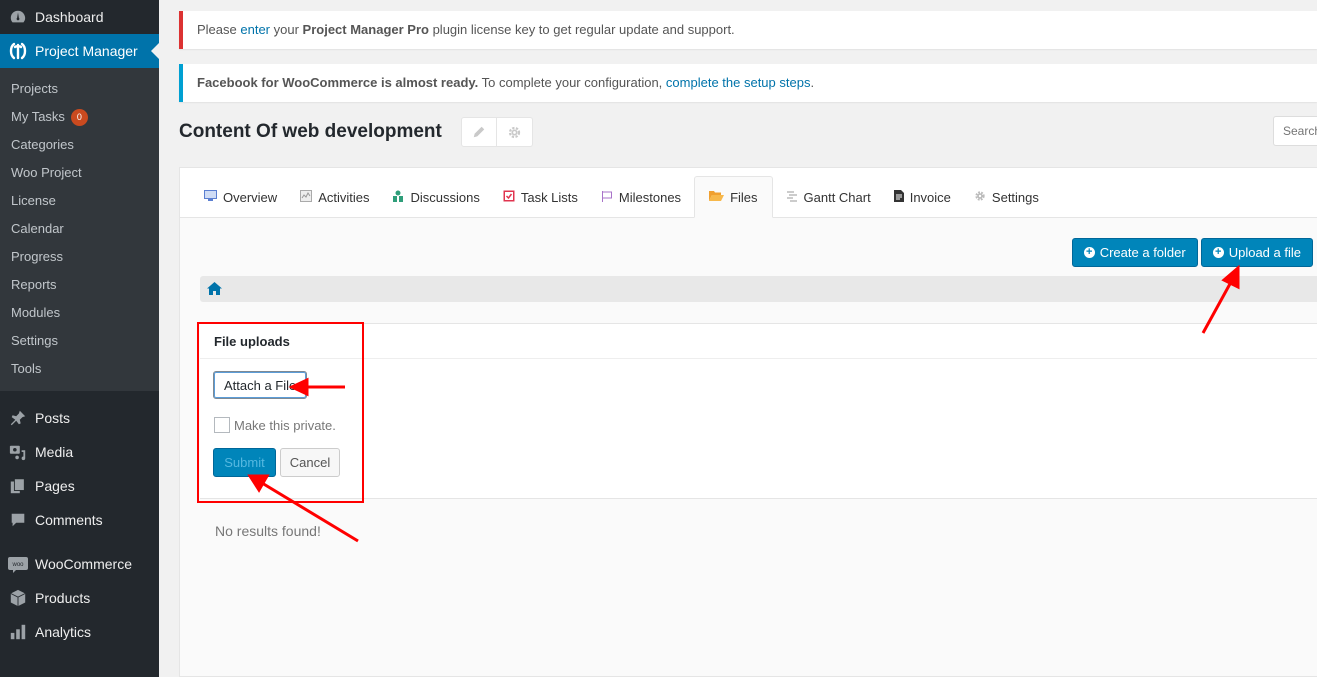 This screenshot has width=1317, height=677. I want to click on tab-gantt-chart: Gantt Chart, so click(828, 197).